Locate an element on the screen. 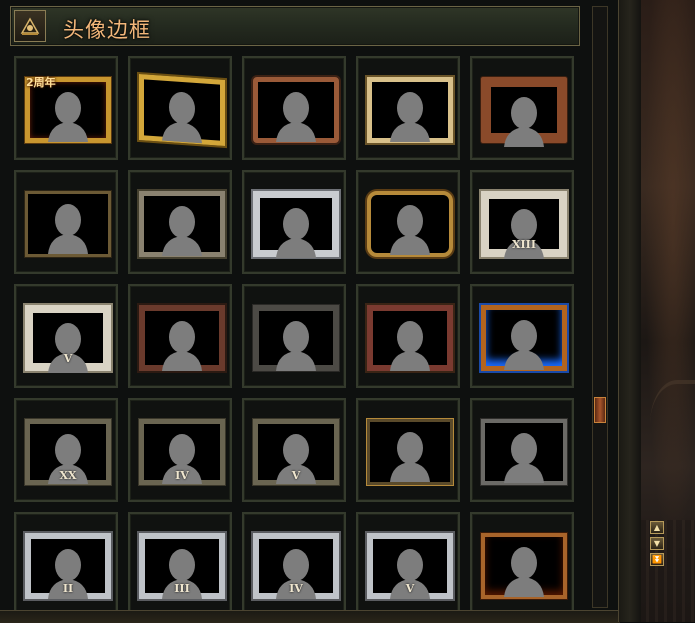  panel-side-edge is located at coordinates (629, 311).